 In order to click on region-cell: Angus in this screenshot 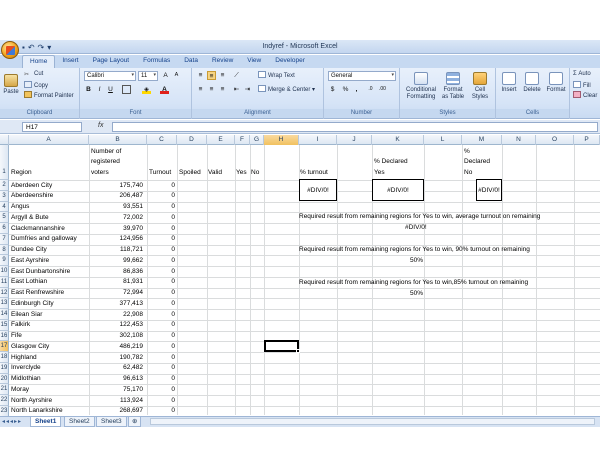, I will do `click(20, 207)`.